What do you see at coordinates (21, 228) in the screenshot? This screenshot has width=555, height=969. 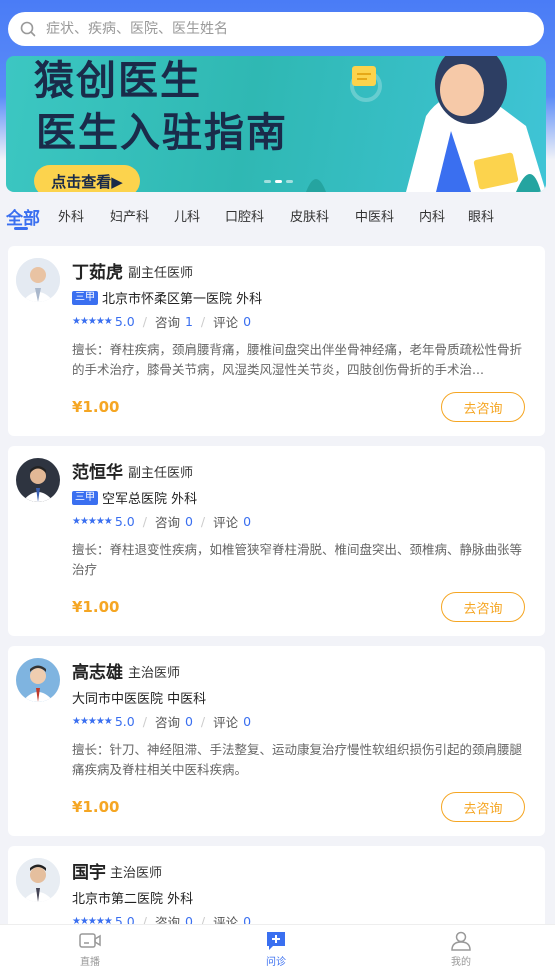 I see `active-tab-indicator` at bounding box center [21, 228].